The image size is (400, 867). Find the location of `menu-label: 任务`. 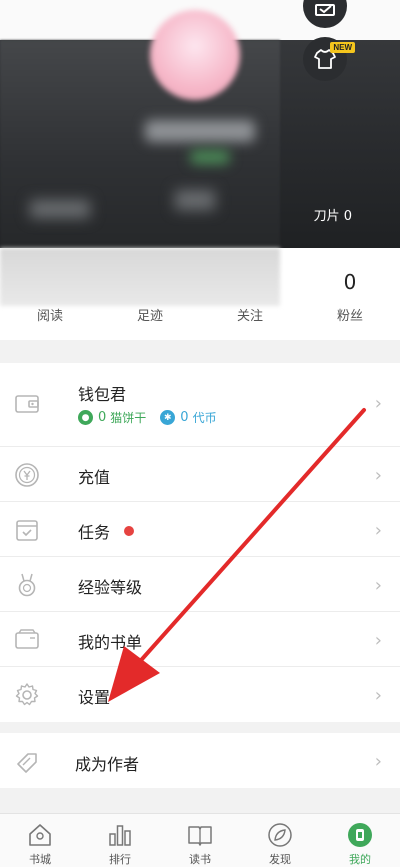

menu-label: 任务 is located at coordinates (94, 532).